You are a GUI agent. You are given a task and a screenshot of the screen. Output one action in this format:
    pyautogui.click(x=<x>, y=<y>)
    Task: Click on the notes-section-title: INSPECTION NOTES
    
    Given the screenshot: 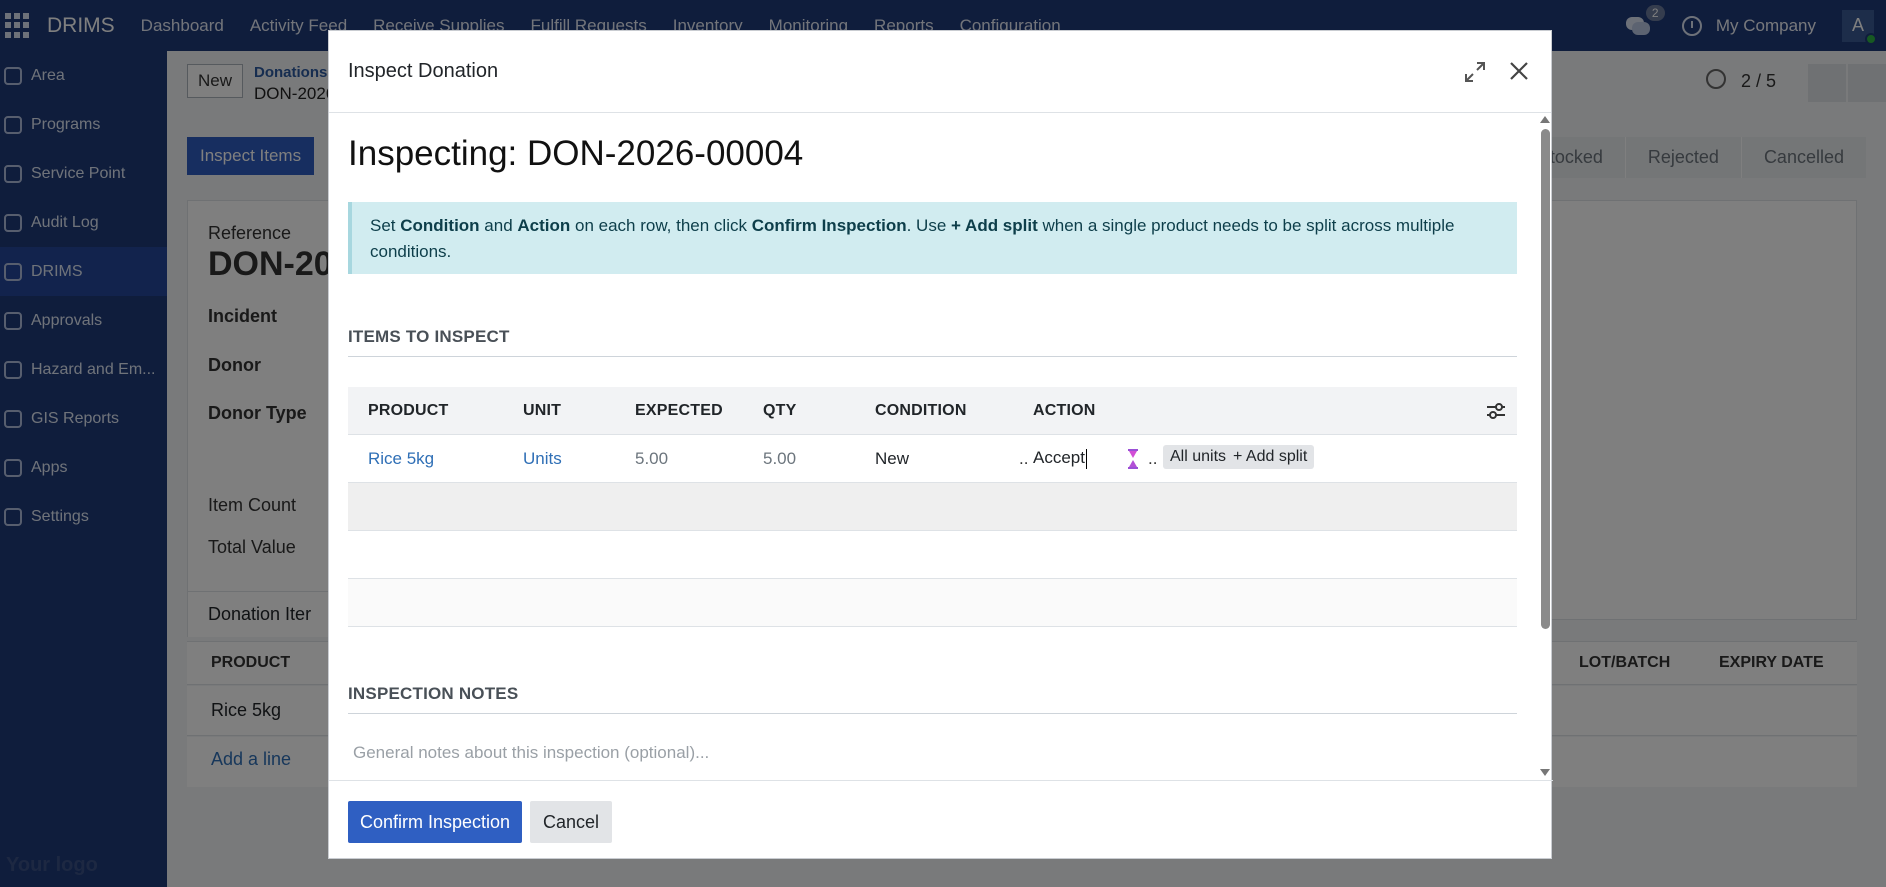 What is the action you would take?
    pyautogui.click(x=433, y=693)
    